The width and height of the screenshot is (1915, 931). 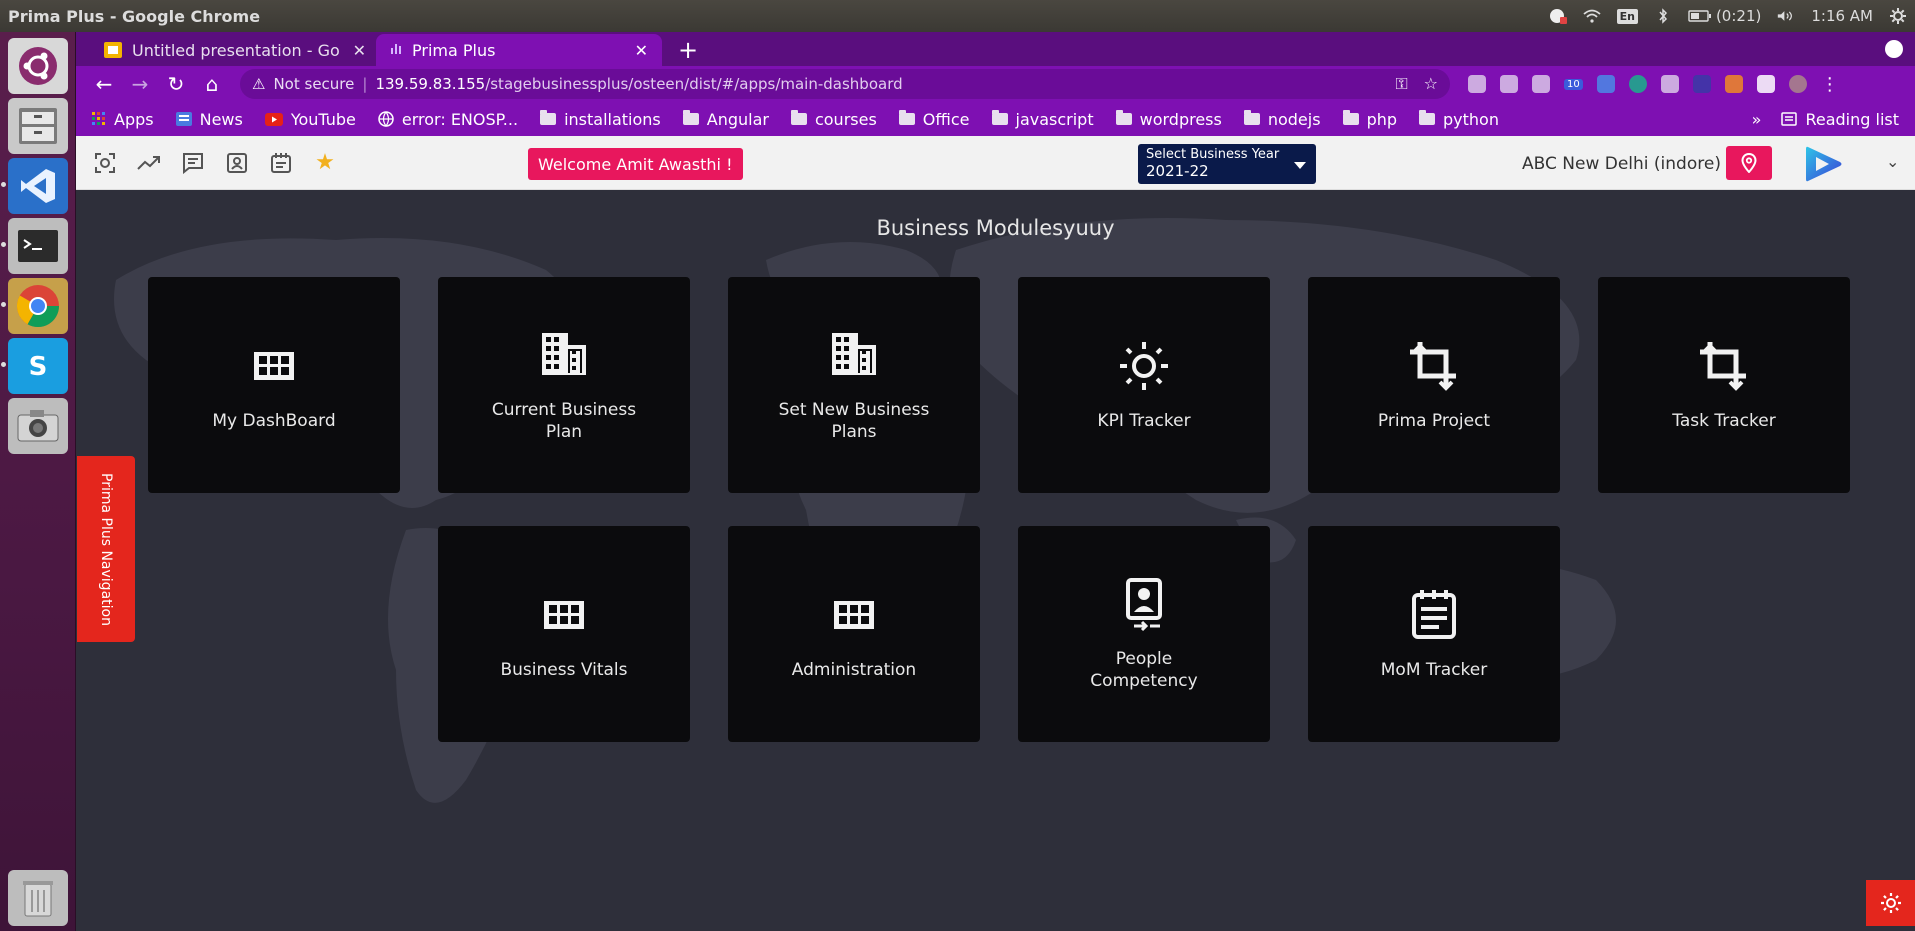 I want to click on launcher-camera, so click(x=38, y=426).